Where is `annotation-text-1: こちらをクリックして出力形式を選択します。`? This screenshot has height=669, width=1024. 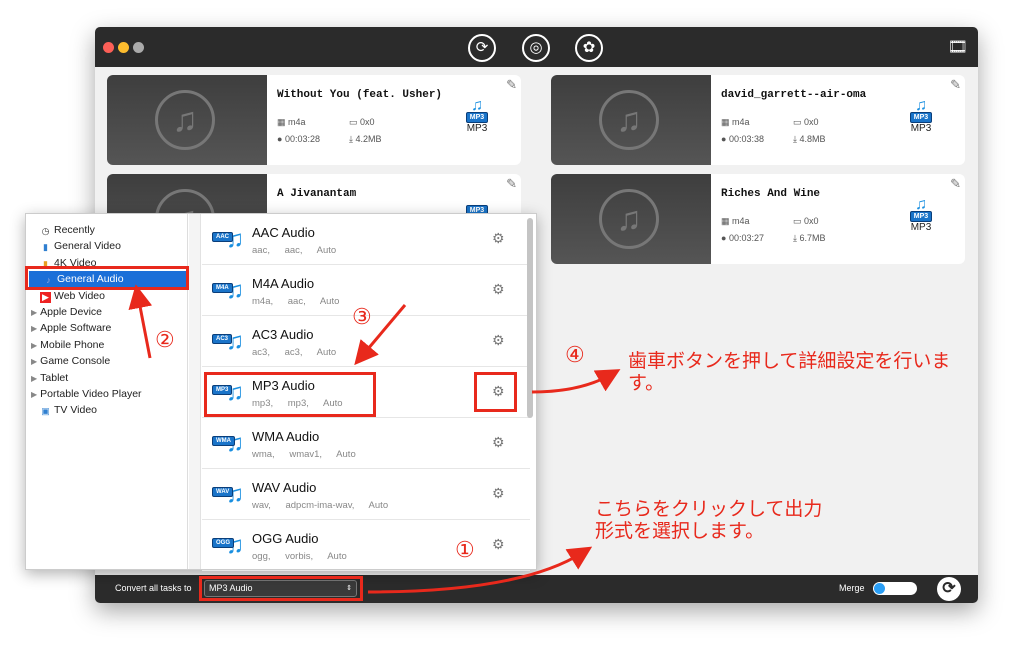 annotation-text-1: こちらをクリックして出力形式を選択します。 is located at coordinates (709, 520).